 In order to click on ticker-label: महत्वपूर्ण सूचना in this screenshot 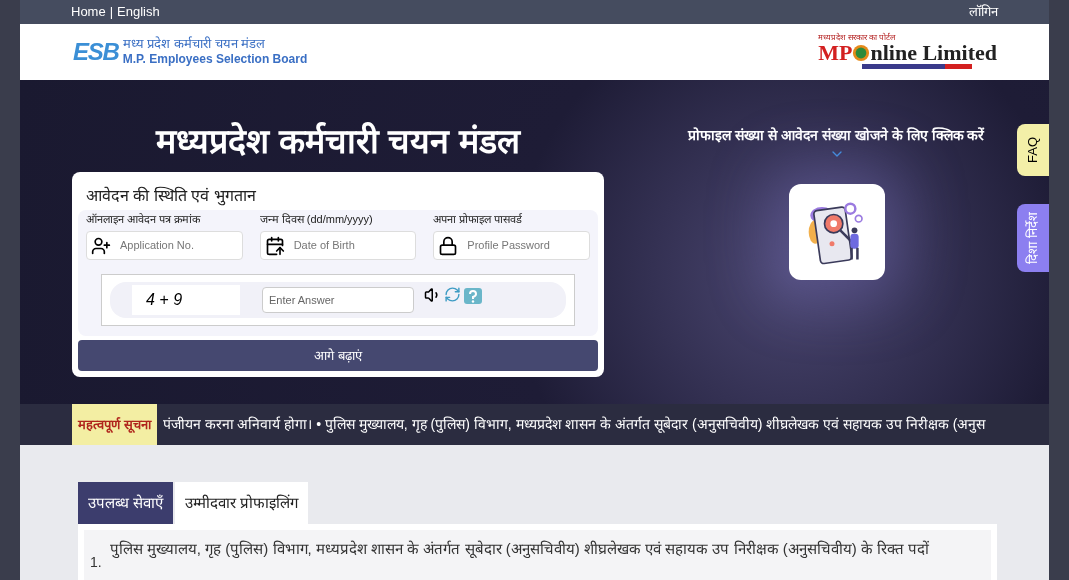, I will do `click(114, 424)`.